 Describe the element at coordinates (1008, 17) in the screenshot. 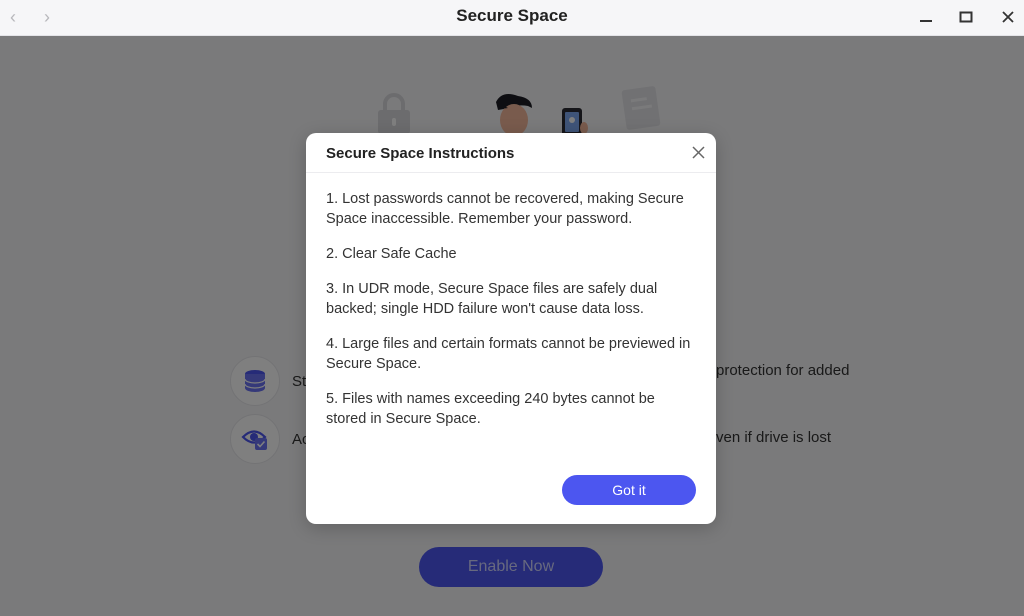

I see `close-window-icon` at that location.